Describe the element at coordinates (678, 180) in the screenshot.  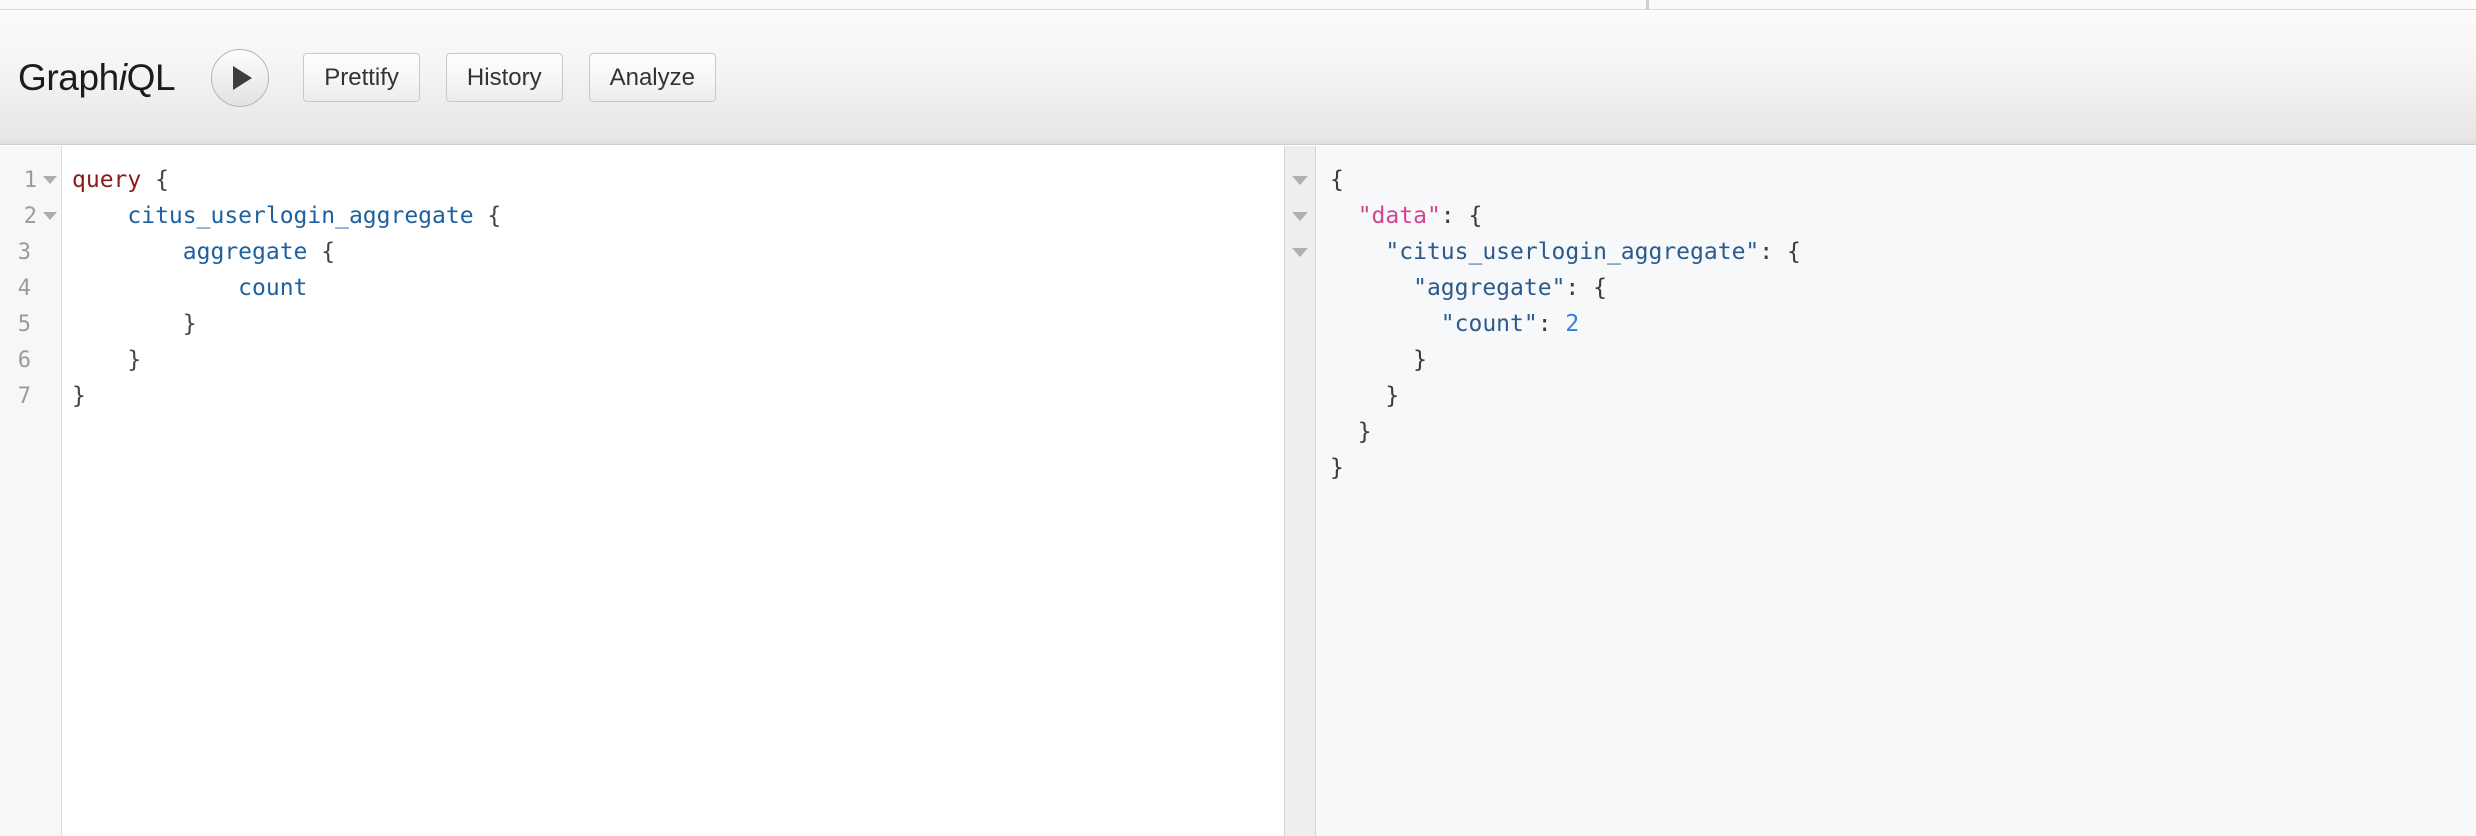
I see `code-line: query {` at that location.